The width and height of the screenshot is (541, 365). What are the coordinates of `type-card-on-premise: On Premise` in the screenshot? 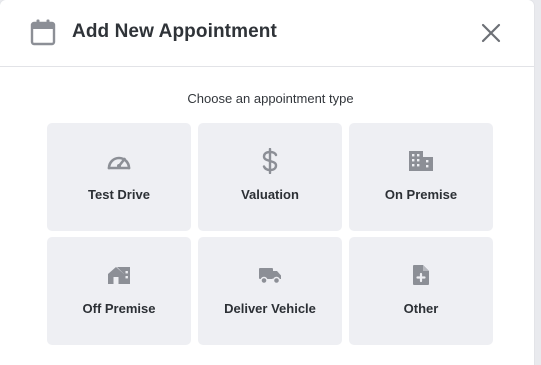 It's located at (421, 177).